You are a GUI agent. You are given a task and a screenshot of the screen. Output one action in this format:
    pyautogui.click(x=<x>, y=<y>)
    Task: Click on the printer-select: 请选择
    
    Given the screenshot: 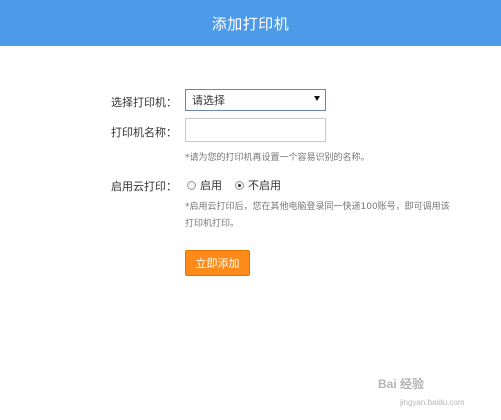 What is the action you would take?
    pyautogui.click(x=255, y=100)
    